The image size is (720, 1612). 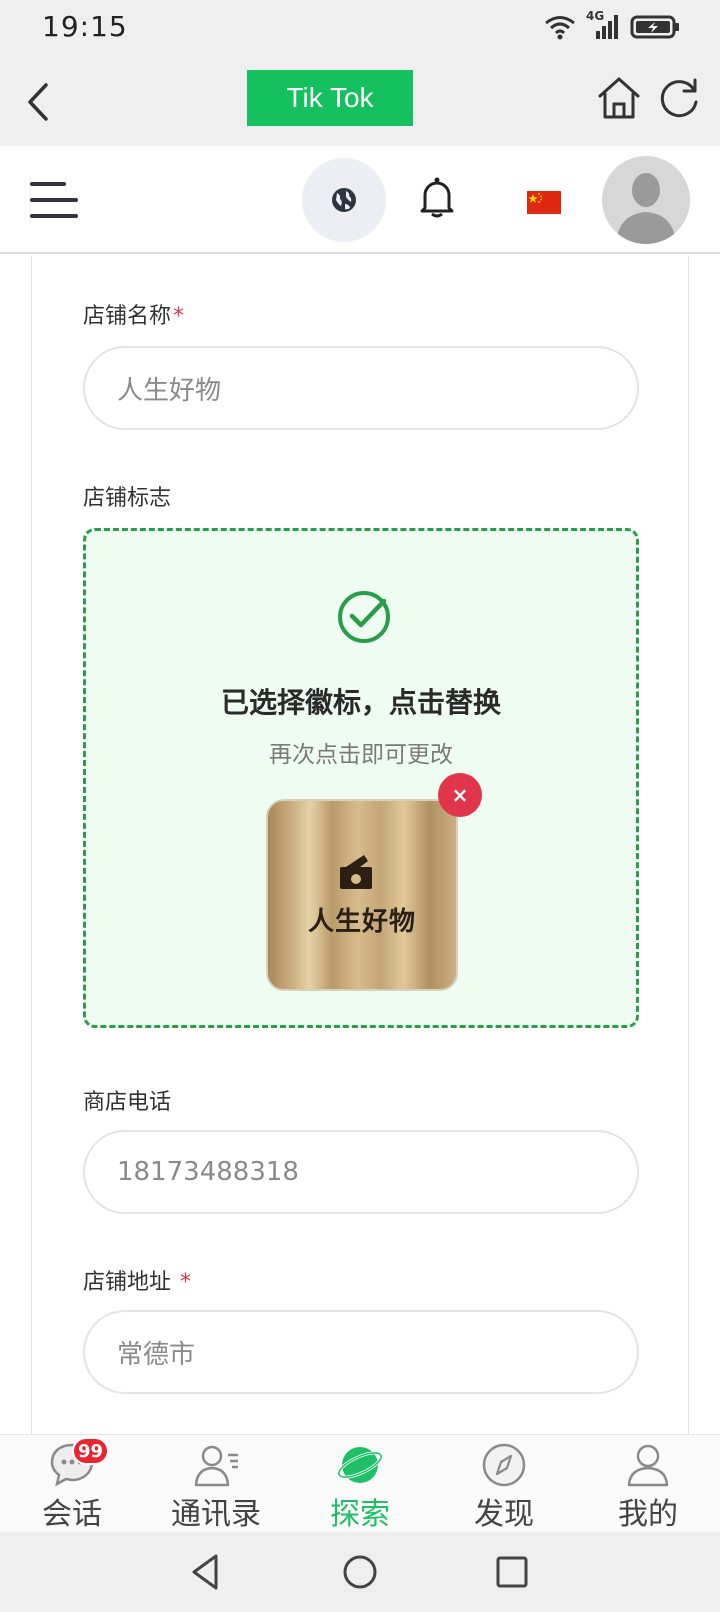 What do you see at coordinates (504, 1465) in the screenshot?
I see `compass-icon` at bounding box center [504, 1465].